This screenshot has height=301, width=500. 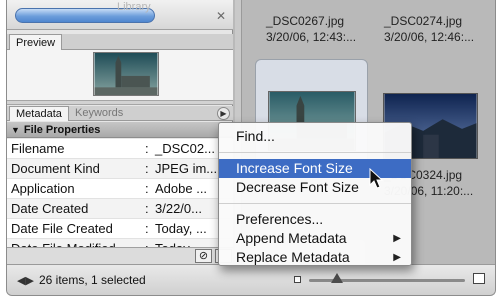 What do you see at coordinates (50, 208) in the screenshot?
I see `row-key: Date Created` at bounding box center [50, 208].